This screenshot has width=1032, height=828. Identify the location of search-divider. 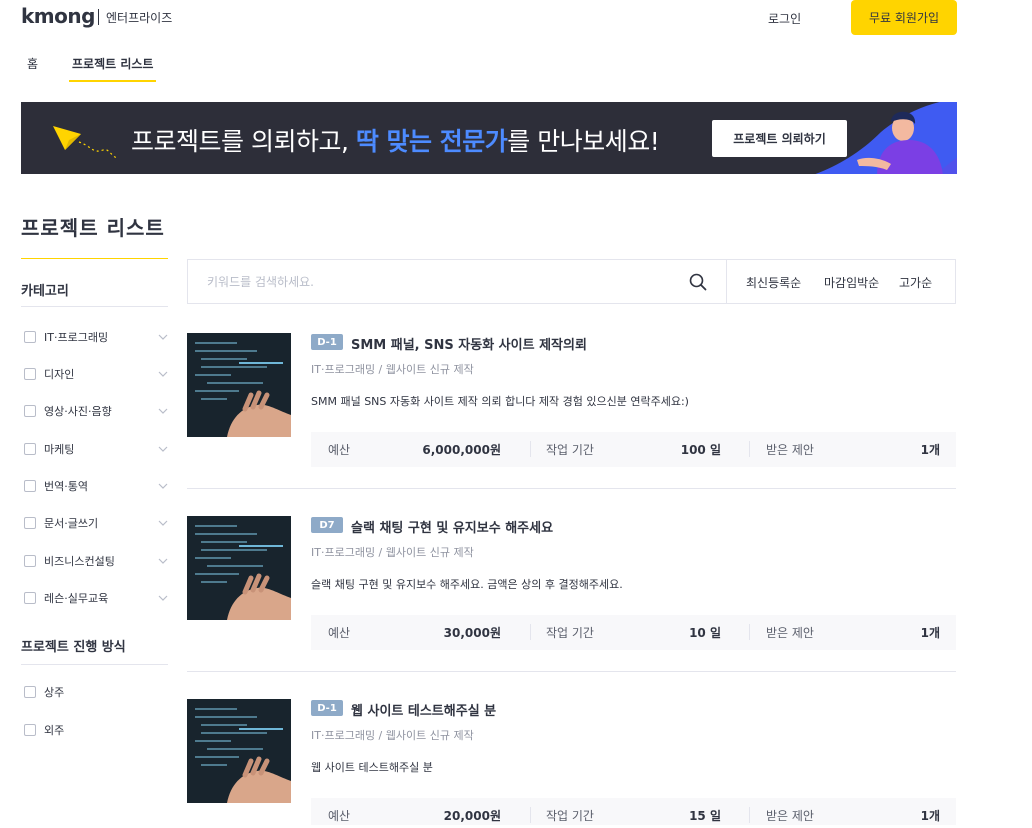
(726, 281).